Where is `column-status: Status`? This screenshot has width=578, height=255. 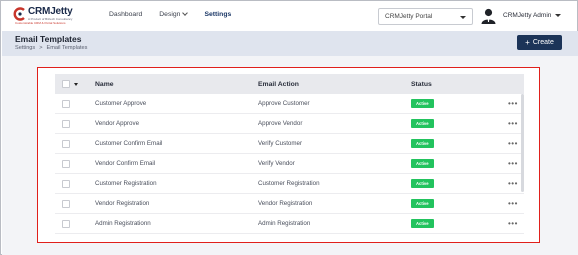 column-status: Status is located at coordinates (421, 84).